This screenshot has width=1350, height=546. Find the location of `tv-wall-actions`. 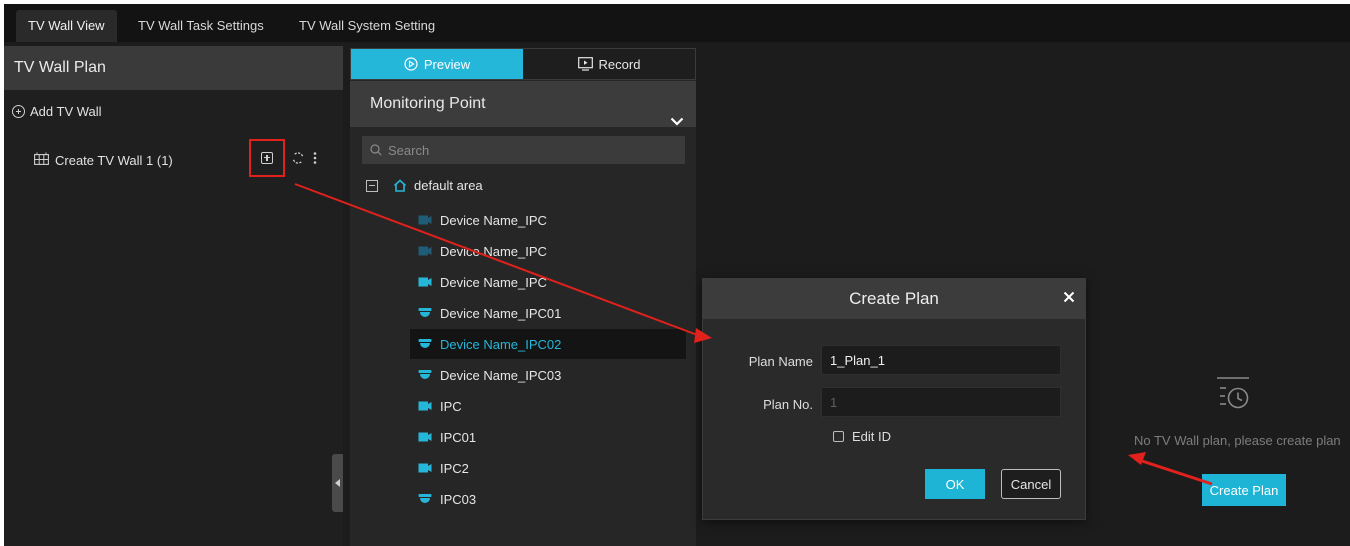

tv-wall-actions is located at coordinates (284, 158).